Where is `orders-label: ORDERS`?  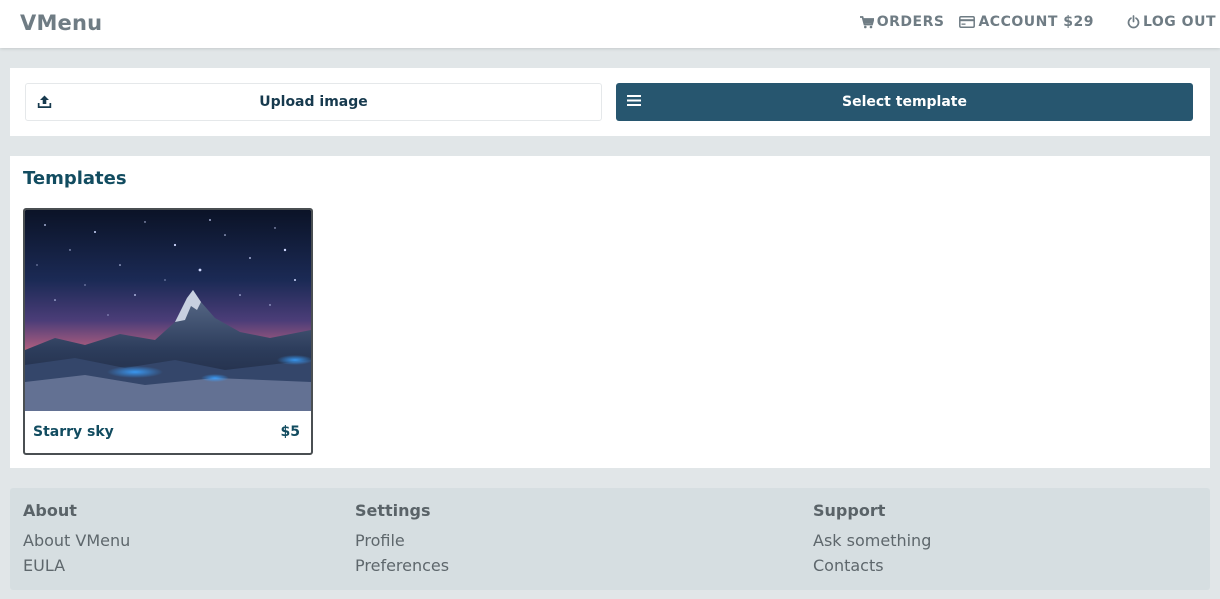
orders-label: ORDERS is located at coordinates (910, 22).